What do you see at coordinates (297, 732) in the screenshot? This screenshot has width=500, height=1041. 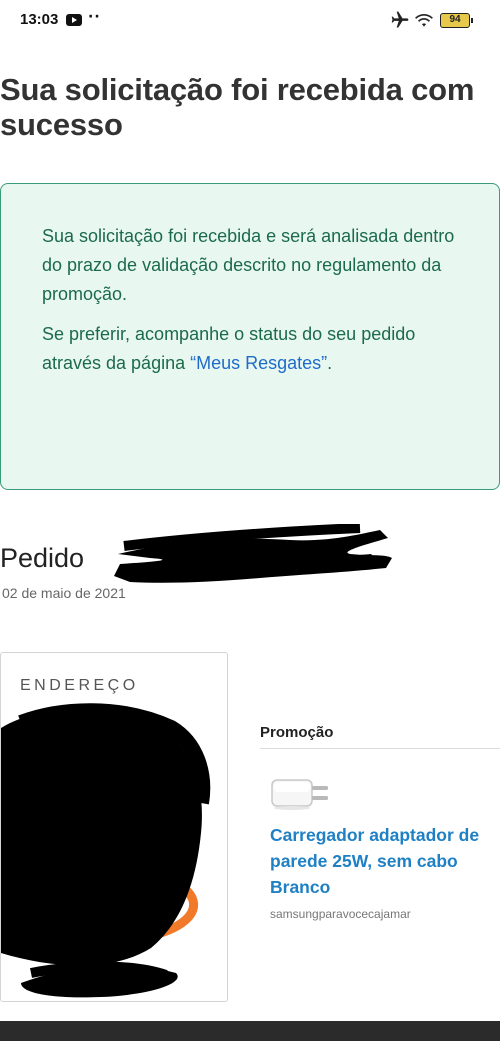 I see `promotion-label: Promoção` at bounding box center [297, 732].